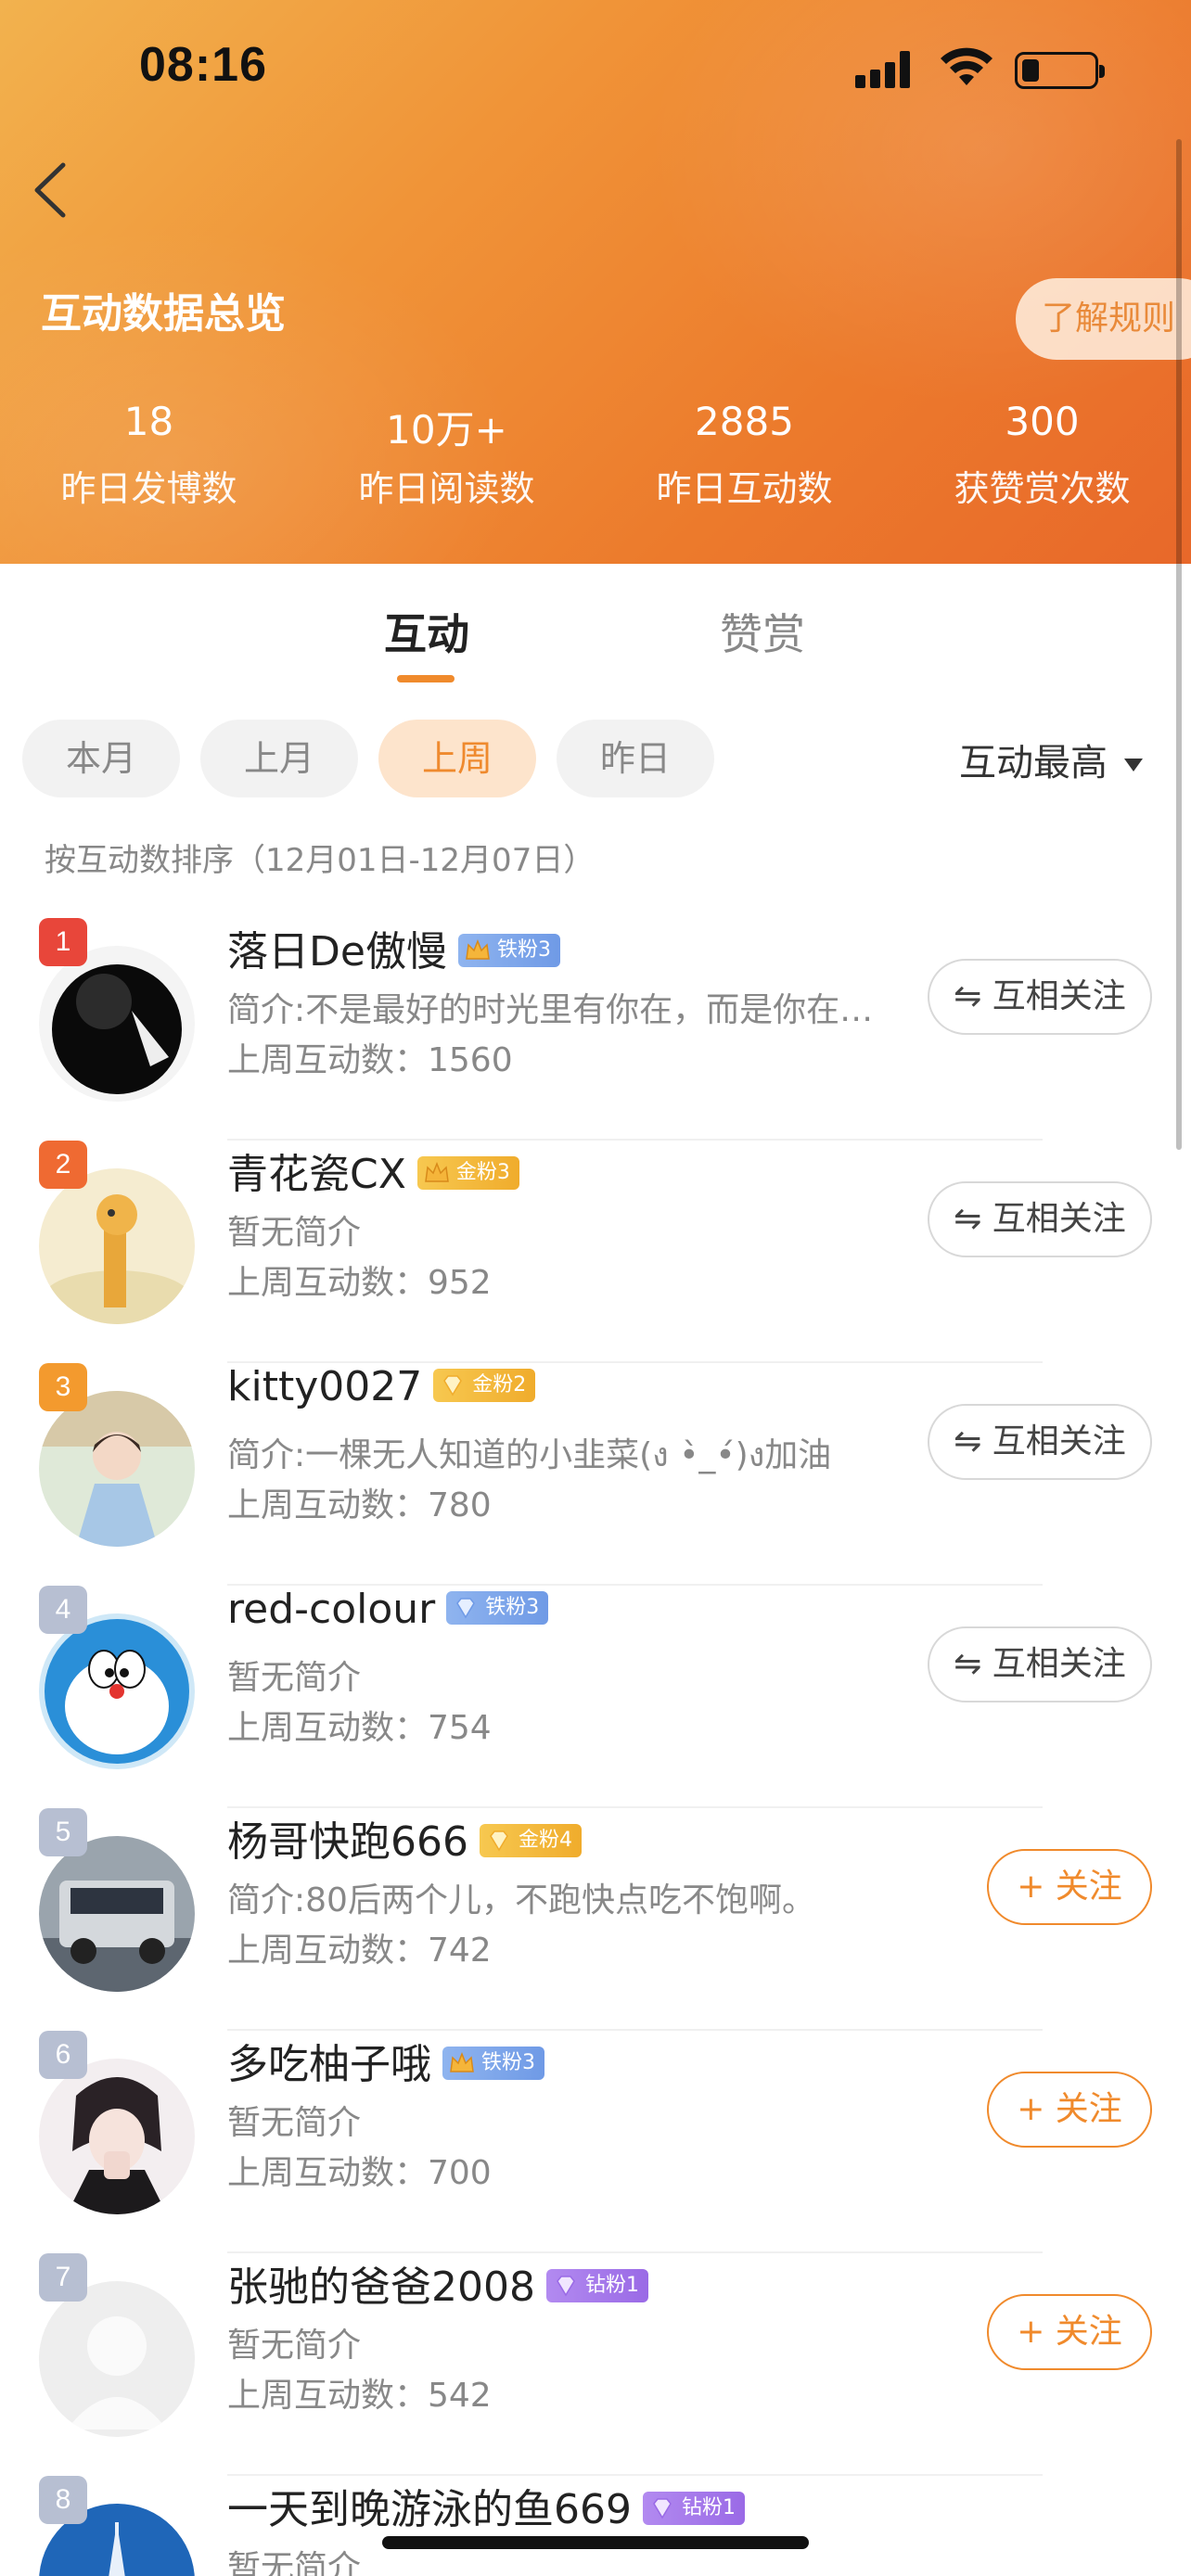 This screenshot has height=2576, width=1191. Describe the element at coordinates (279, 759) in the screenshot. I see `filter-last-month: 上月` at that location.